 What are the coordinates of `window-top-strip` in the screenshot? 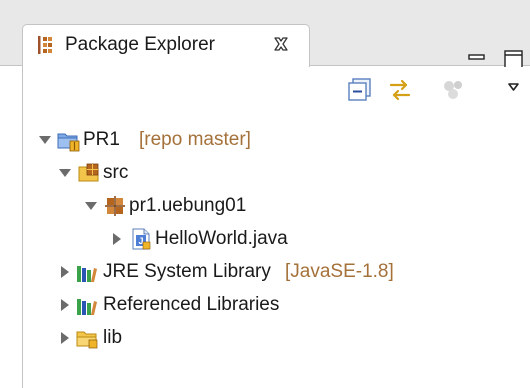 It's located at (265, 10).